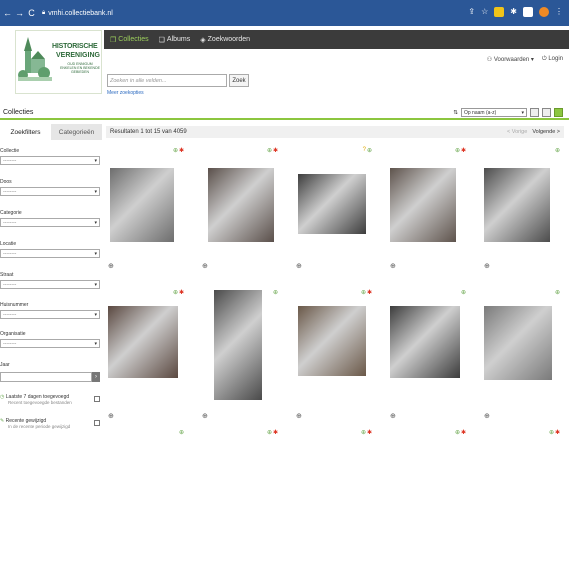  What do you see at coordinates (517, 132) in the screenshot?
I see `prev-page-button: < Vorige` at bounding box center [517, 132].